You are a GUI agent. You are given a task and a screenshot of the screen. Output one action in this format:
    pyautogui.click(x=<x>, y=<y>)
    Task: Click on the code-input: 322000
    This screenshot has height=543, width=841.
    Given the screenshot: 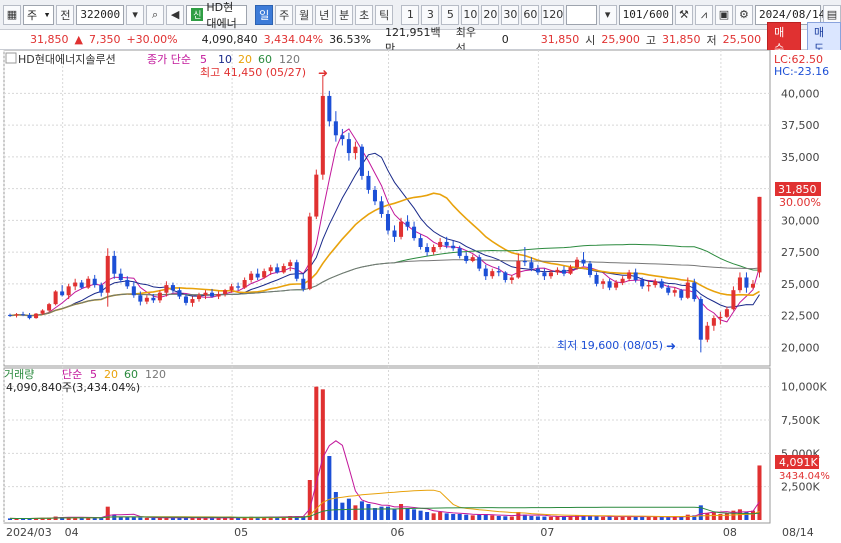 What is the action you would take?
    pyautogui.click(x=100, y=14)
    